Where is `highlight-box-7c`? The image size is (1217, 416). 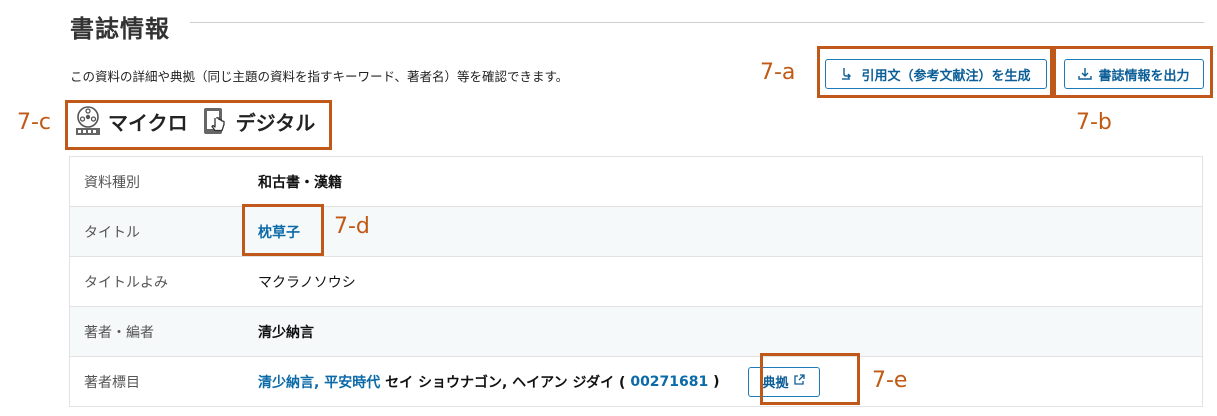 highlight-box-7c is located at coordinates (198, 125).